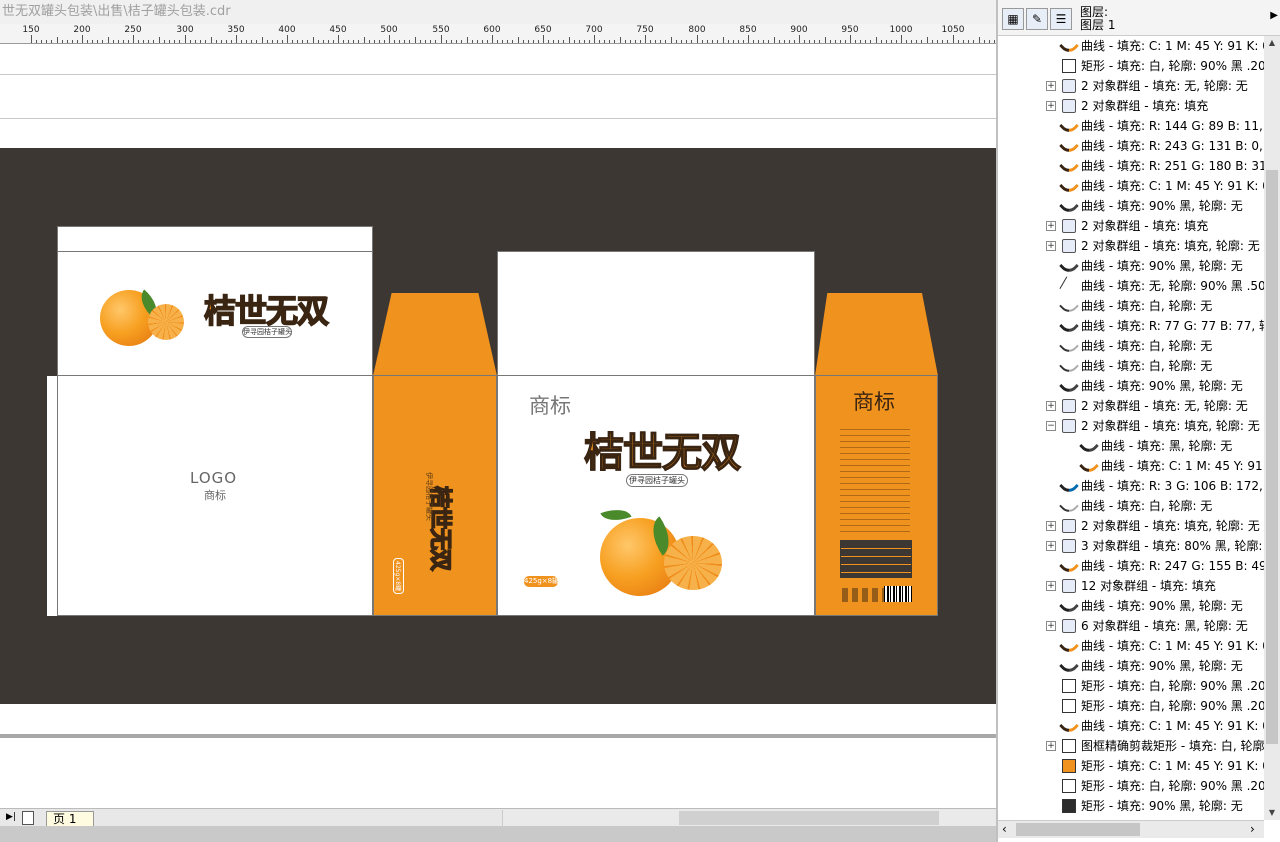 This screenshot has width=1280, height=842. Describe the element at coordinates (1131, 446) in the screenshot. I see `object-tree-row: 曲线 - 填充: 黑, 轮廓: 无` at that location.